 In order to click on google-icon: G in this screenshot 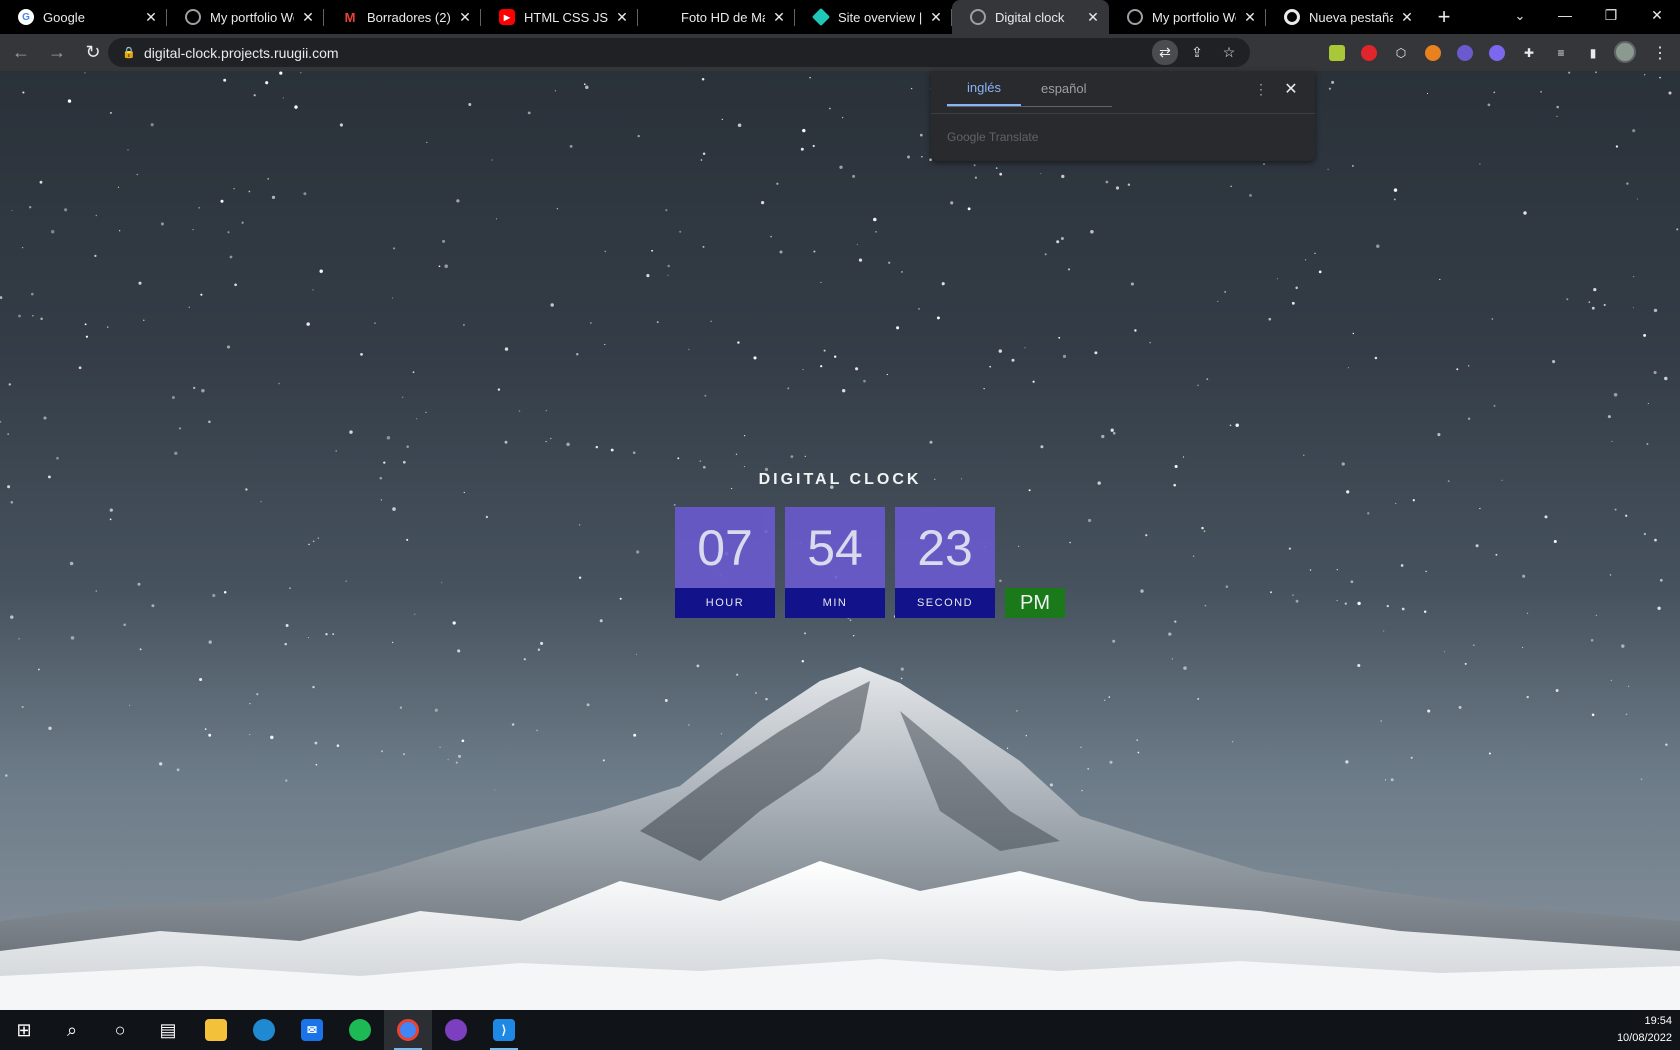, I will do `click(26, 17)`.